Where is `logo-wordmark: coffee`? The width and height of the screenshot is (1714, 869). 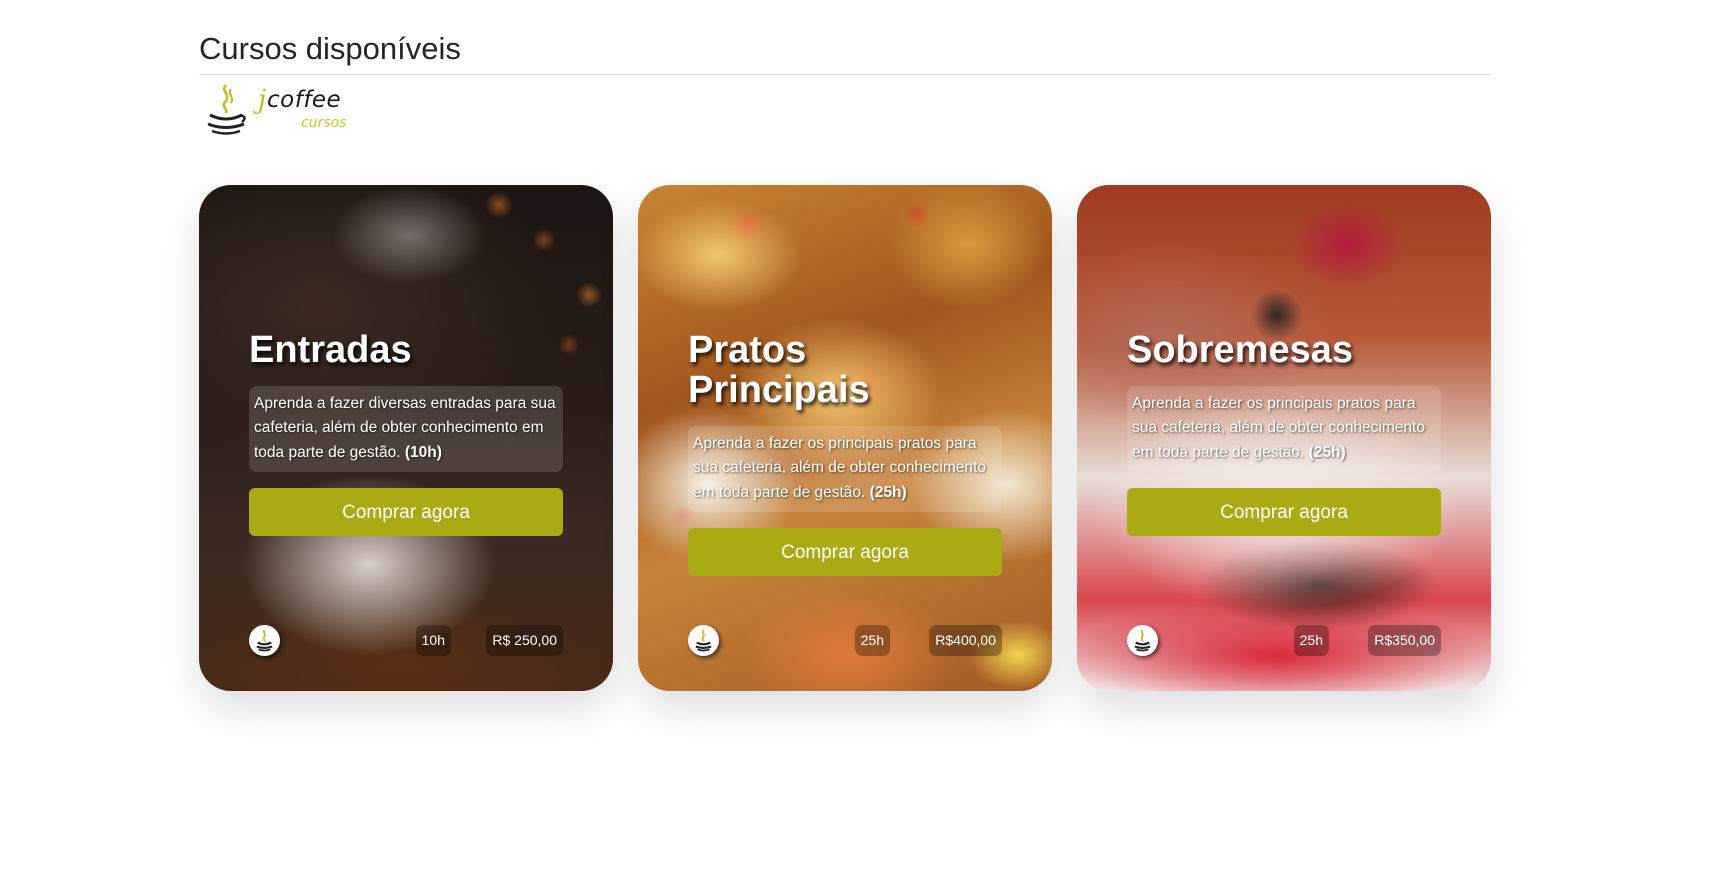
logo-wordmark: coffee is located at coordinates (304, 100).